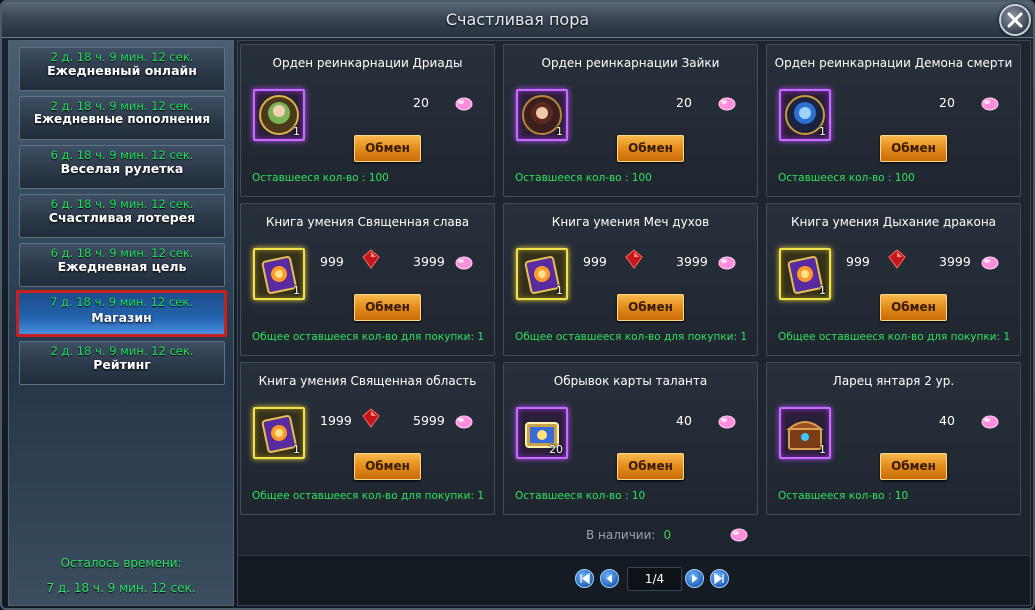 The image size is (1035, 610). I want to click on first-page-icon, so click(585, 578).